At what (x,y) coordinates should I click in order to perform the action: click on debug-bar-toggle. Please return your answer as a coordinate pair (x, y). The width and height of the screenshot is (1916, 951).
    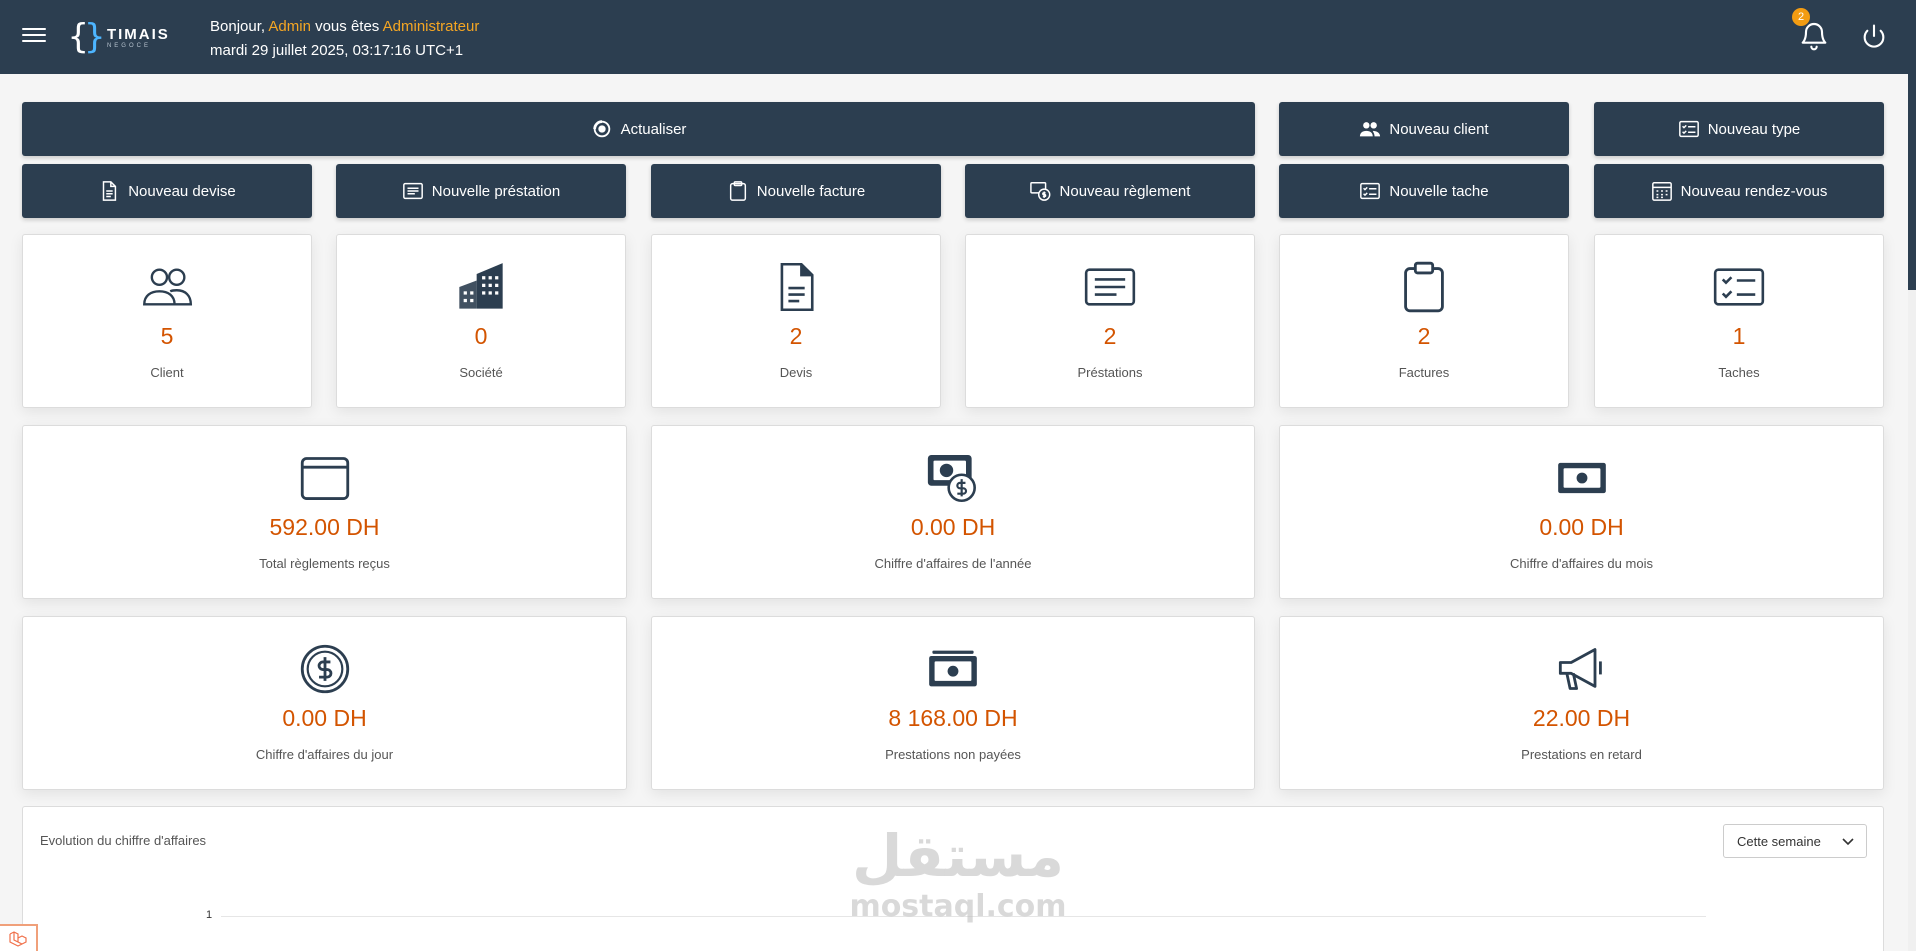
    Looking at the image, I should click on (19, 937).